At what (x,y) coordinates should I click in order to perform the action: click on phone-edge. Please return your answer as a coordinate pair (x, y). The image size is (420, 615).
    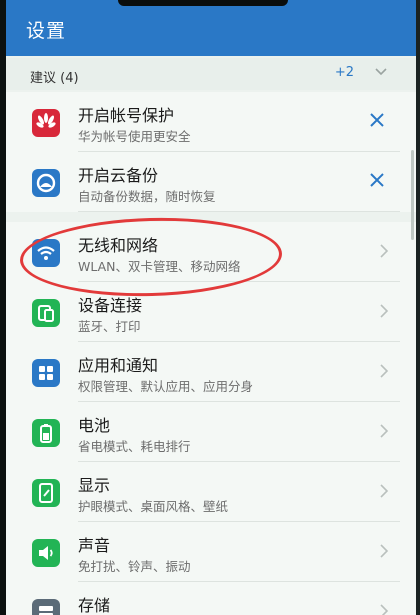
    Looking at the image, I should click on (418, 307).